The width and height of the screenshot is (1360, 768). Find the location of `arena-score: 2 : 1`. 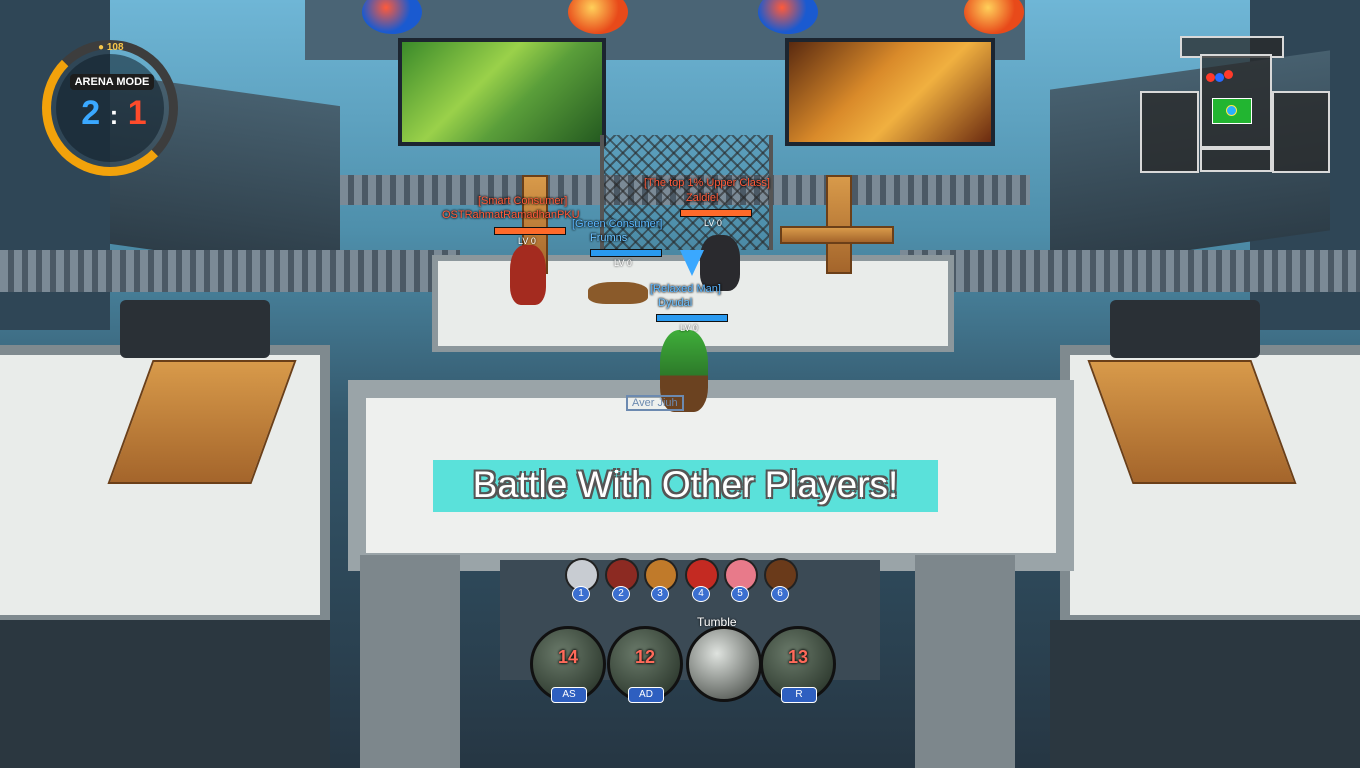

arena-score: 2 : 1 is located at coordinates (114, 113).